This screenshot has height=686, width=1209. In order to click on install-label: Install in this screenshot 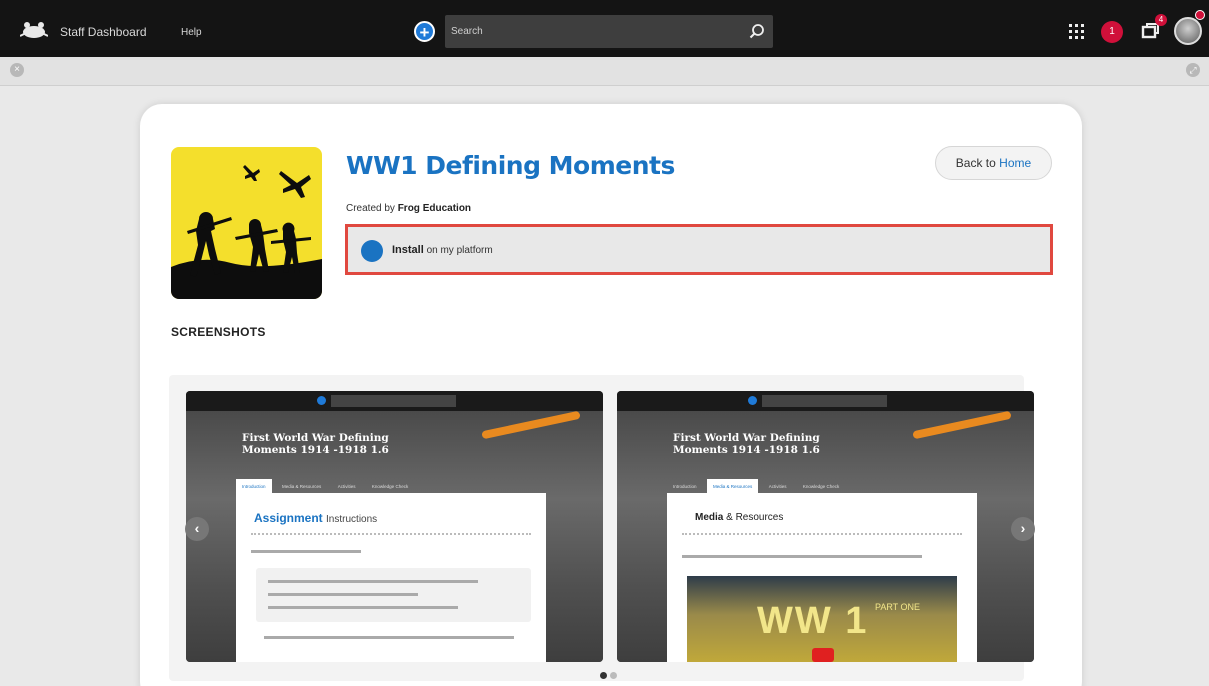, I will do `click(408, 250)`.